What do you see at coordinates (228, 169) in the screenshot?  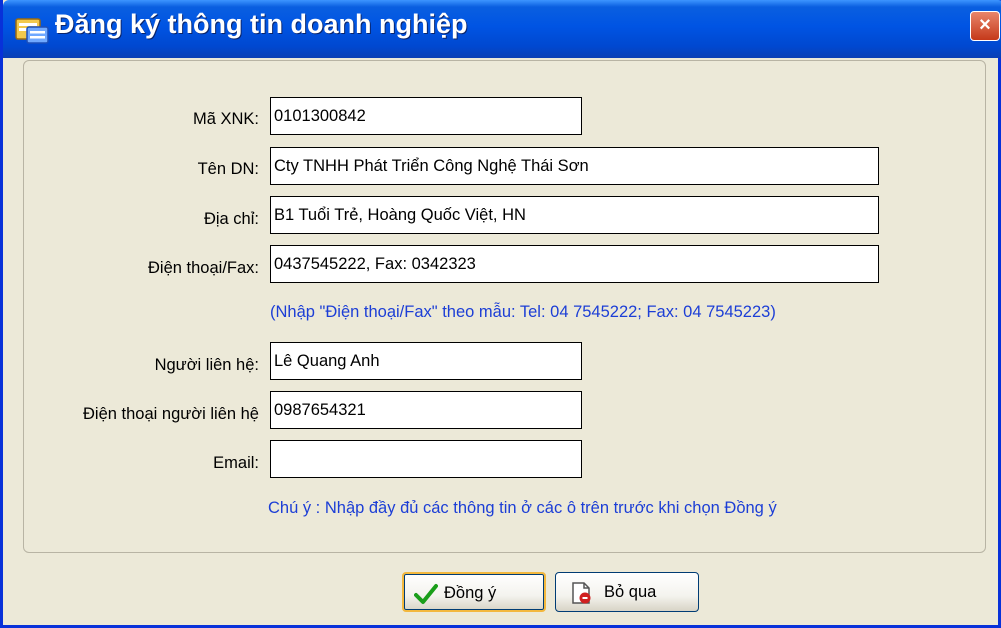 I see `ten-dn-label: Tên DN:` at bounding box center [228, 169].